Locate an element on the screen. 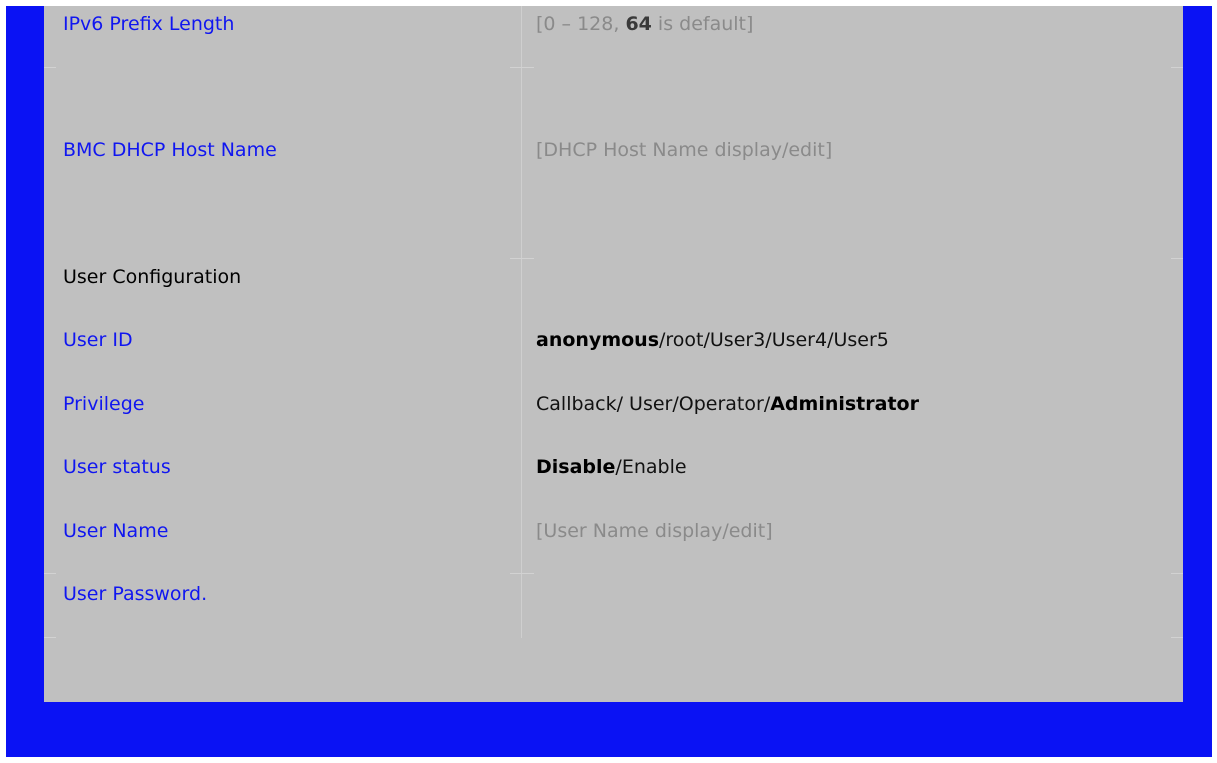 Image resolution: width=1217 pixels, height=763 pixels. user-configuration-section: User Configuration is located at coordinates (613, 277).